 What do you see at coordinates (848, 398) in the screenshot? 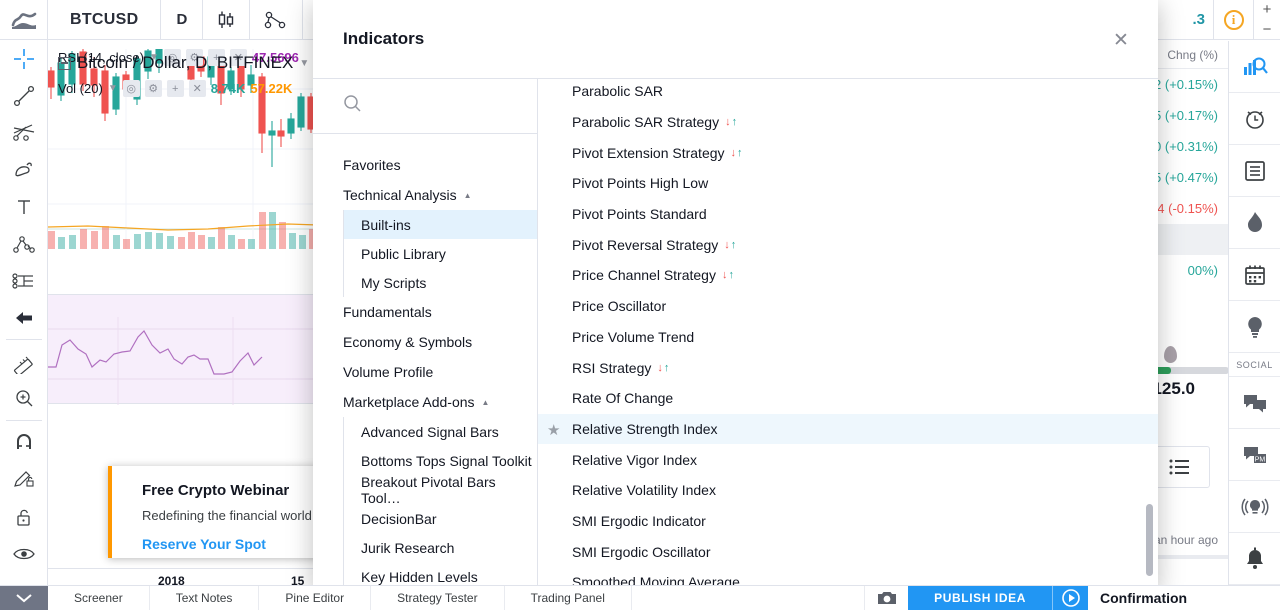
I see `indicator-item: Rate Of Change` at bounding box center [848, 398].